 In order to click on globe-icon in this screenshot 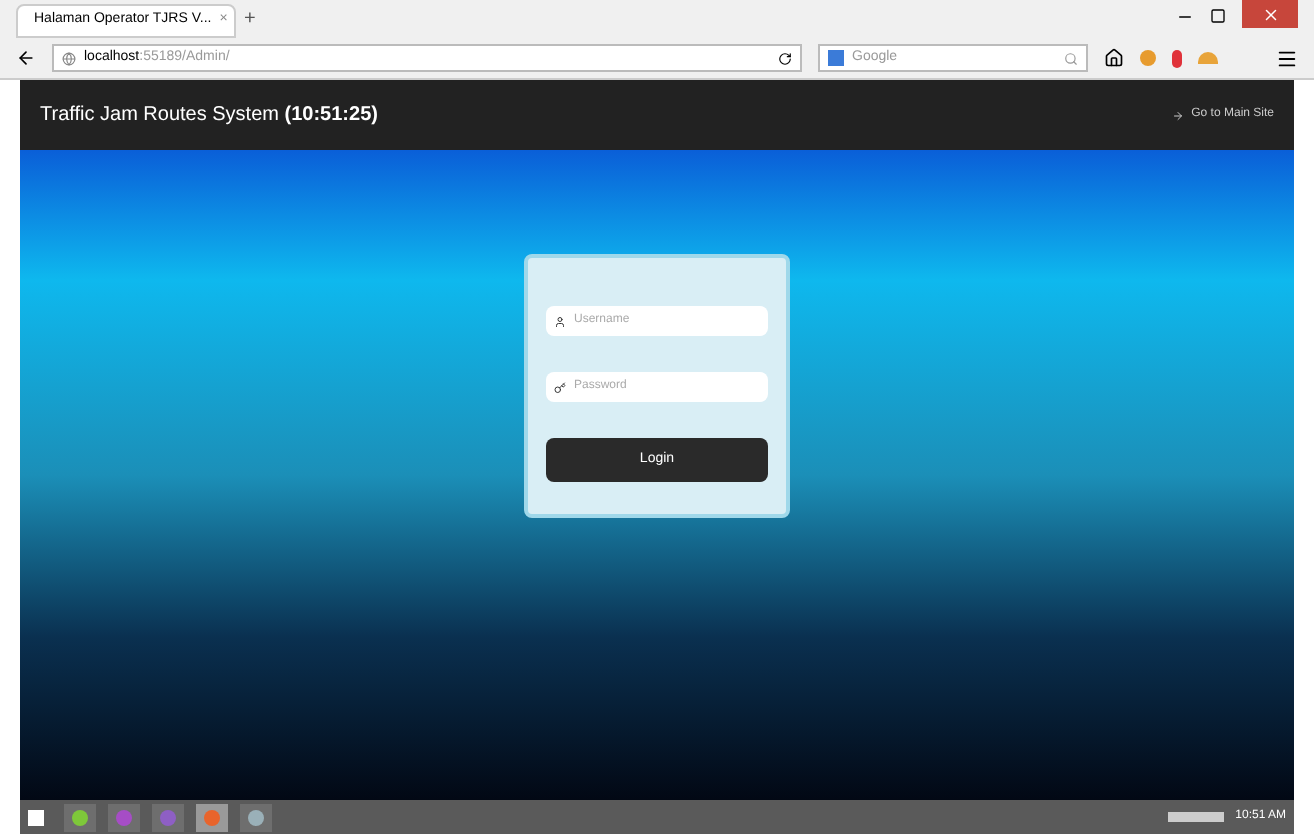, I will do `click(69, 58)`.